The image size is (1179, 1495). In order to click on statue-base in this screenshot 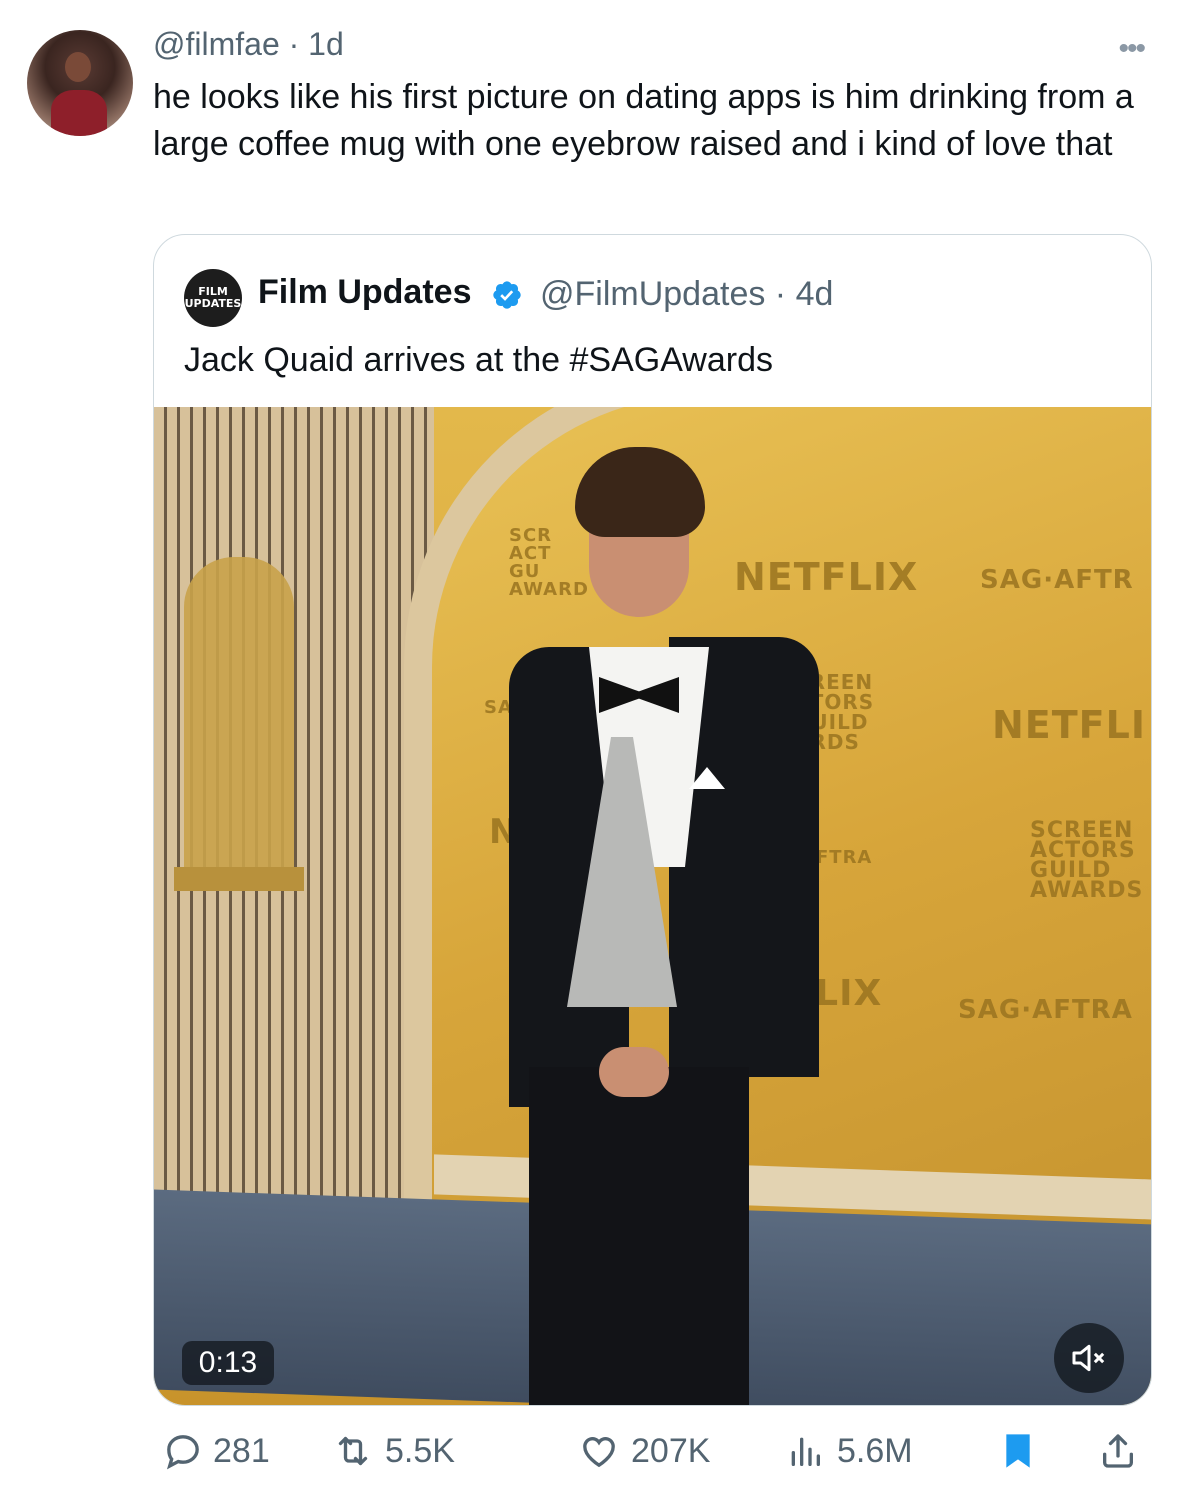, I will do `click(239, 879)`.